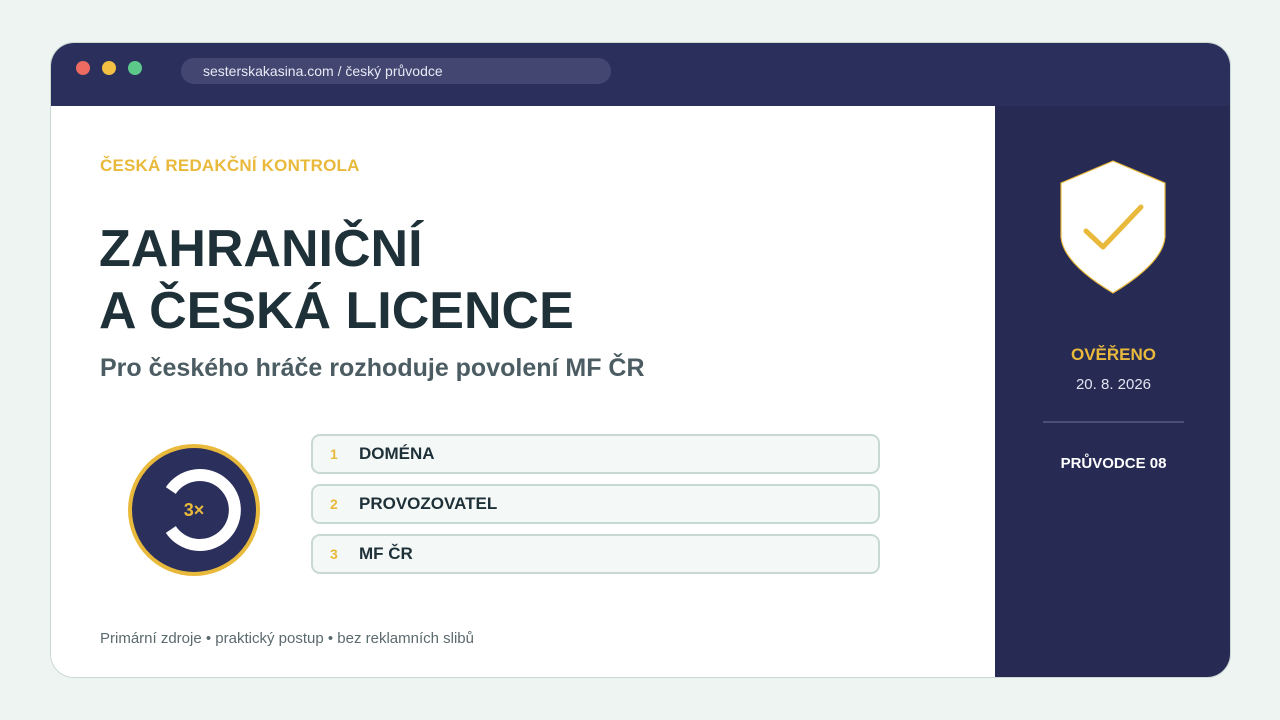  What do you see at coordinates (1113, 463) in the screenshot?
I see `guide-number: PRŮVODCE 08` at bounding box center [1113, 463].